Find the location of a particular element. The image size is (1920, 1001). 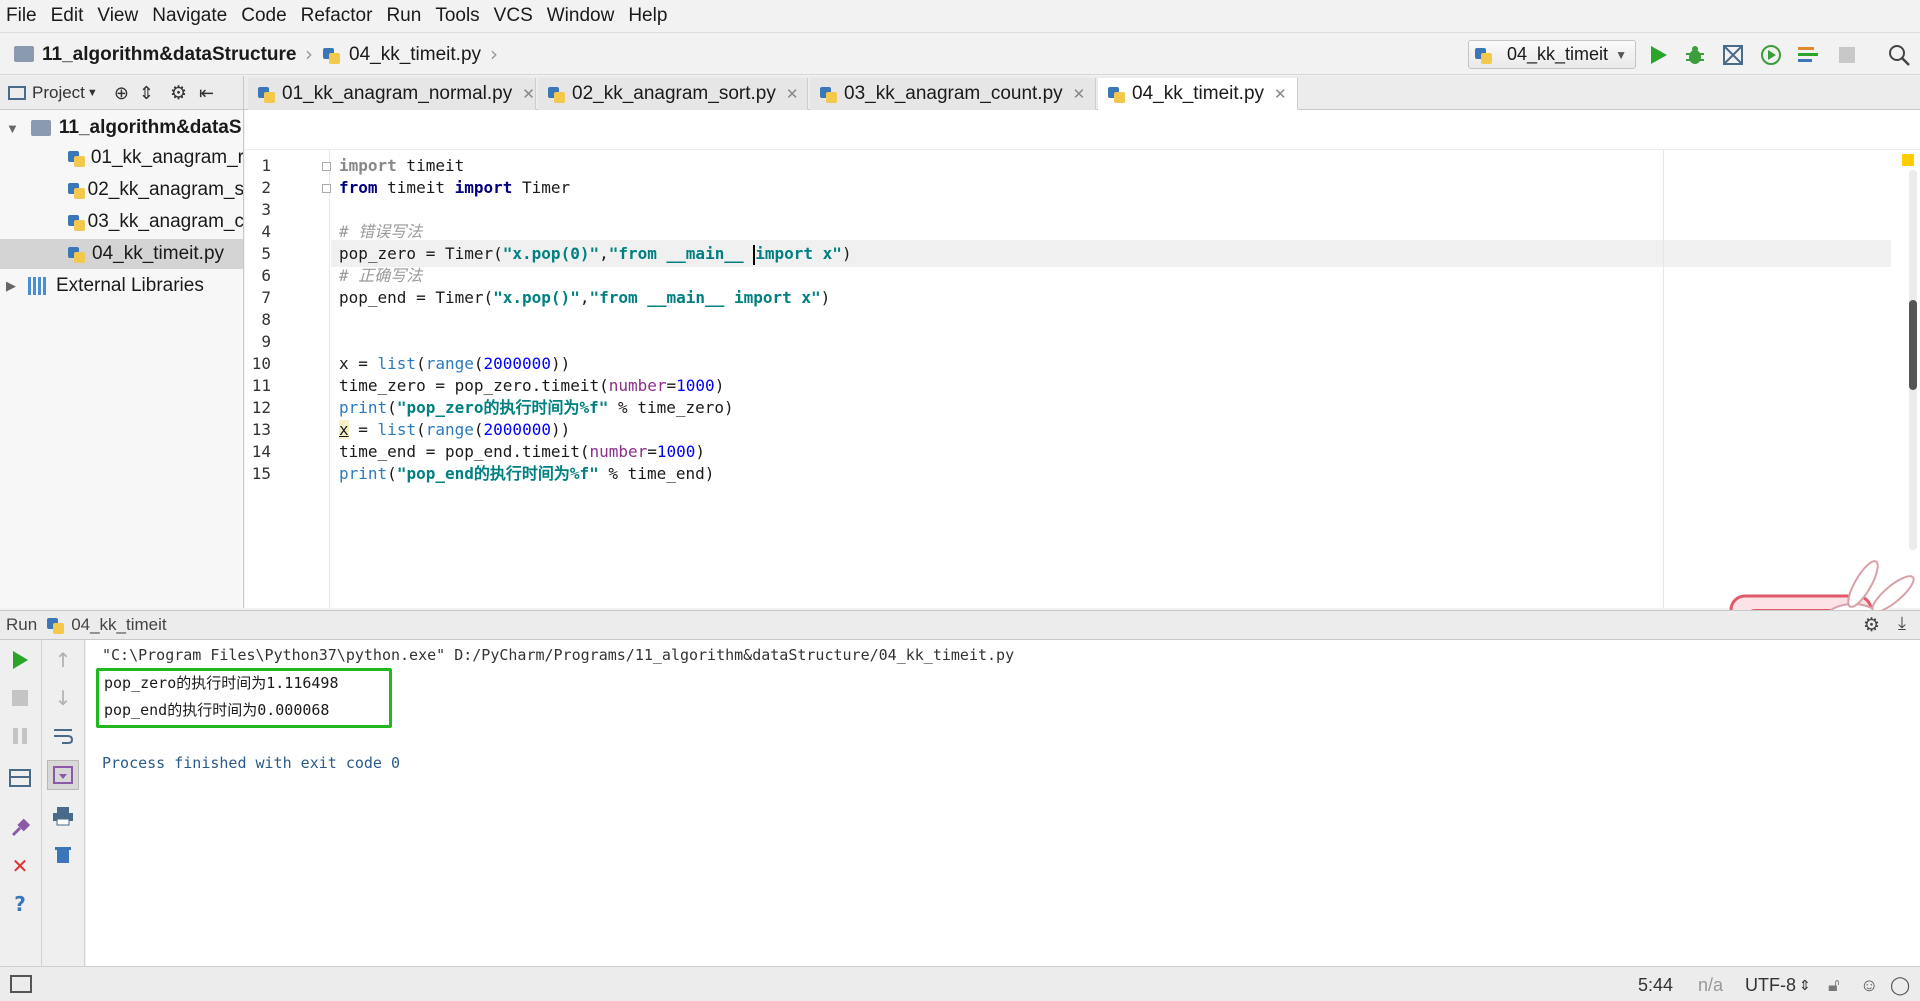

tree-file-item: 02_kk_anagram_s is located at coordinates (121, 190).